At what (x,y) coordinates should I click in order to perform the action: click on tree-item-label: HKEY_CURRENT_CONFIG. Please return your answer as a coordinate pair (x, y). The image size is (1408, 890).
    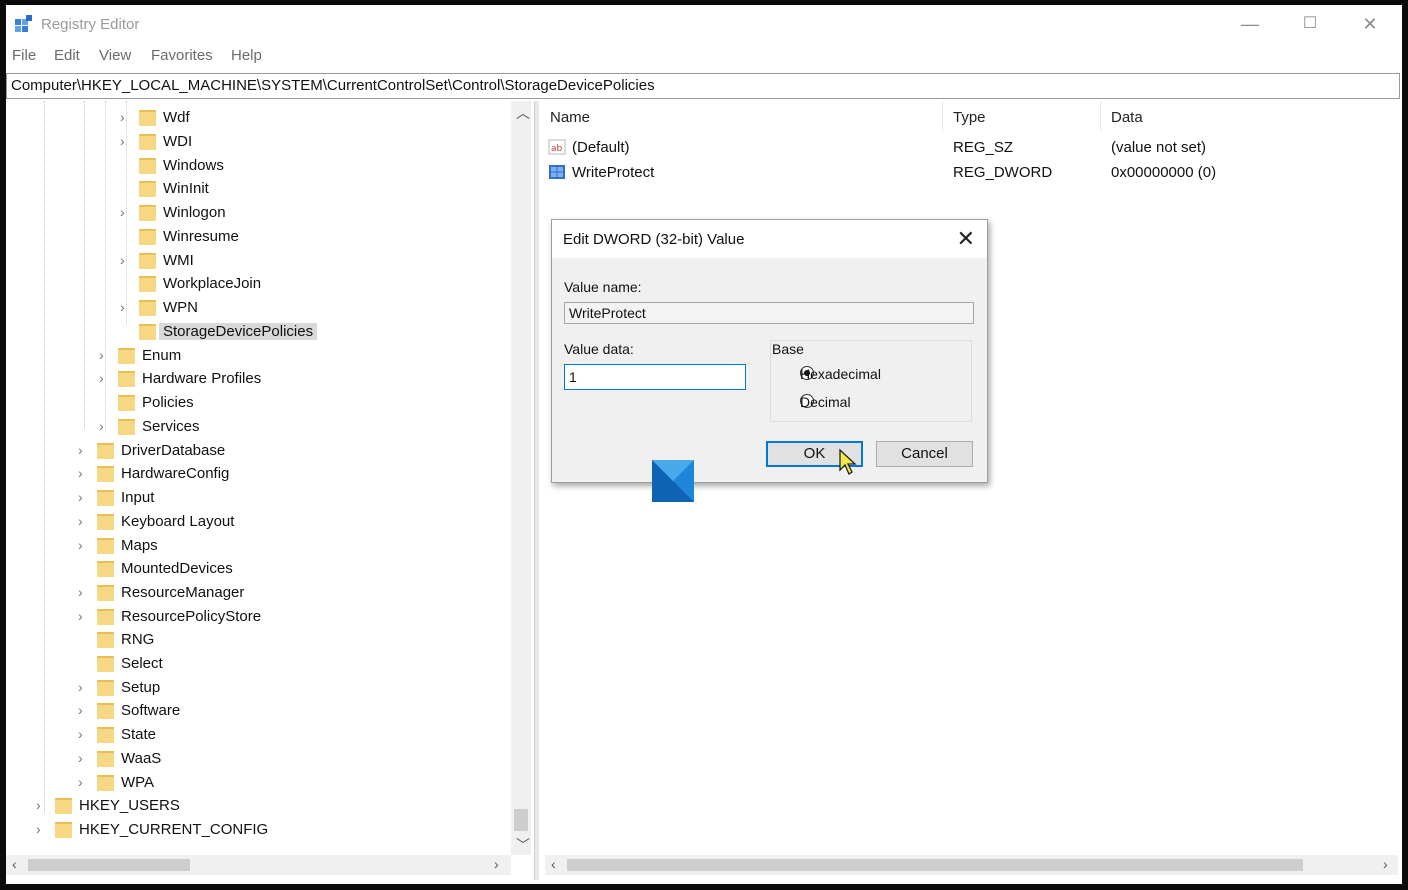
    Looking at the image, I should click on (174, 829).